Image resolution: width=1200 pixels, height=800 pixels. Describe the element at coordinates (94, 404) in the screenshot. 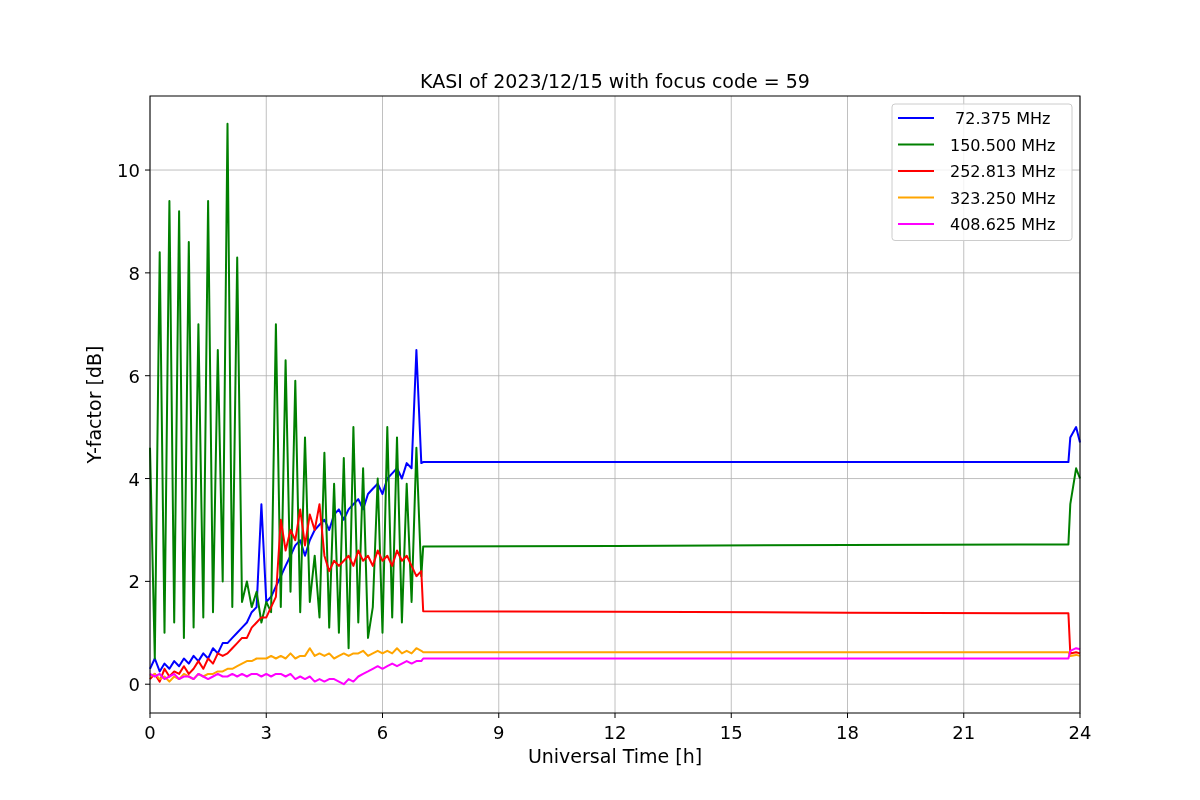

I see `axis-label: Y-factor [dB]` at that location.